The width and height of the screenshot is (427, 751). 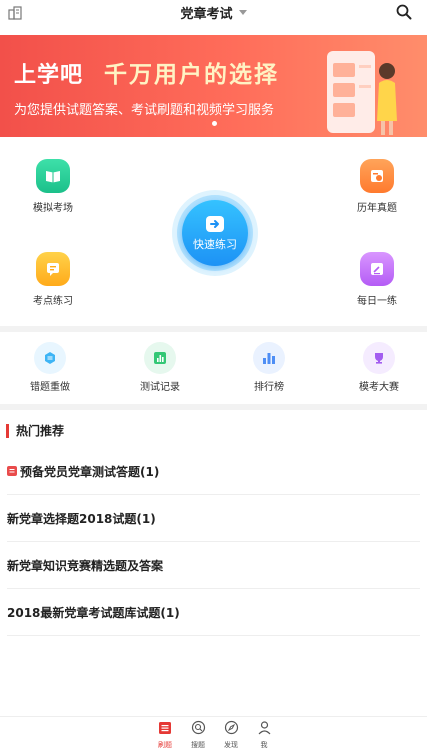 What do you see at coordinates (165, 745) in the screenshot?
I see `tab-label: 刷题` at bounding box center [165, 745].